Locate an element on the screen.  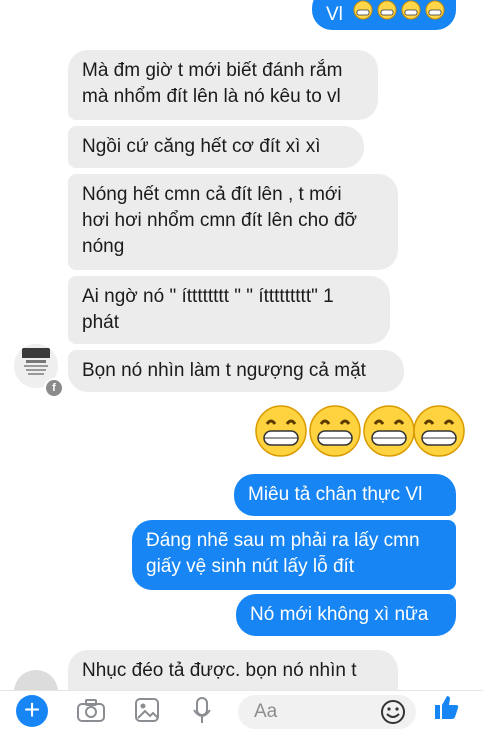
thumbs-up-icon is located at coordinates (446, 707).